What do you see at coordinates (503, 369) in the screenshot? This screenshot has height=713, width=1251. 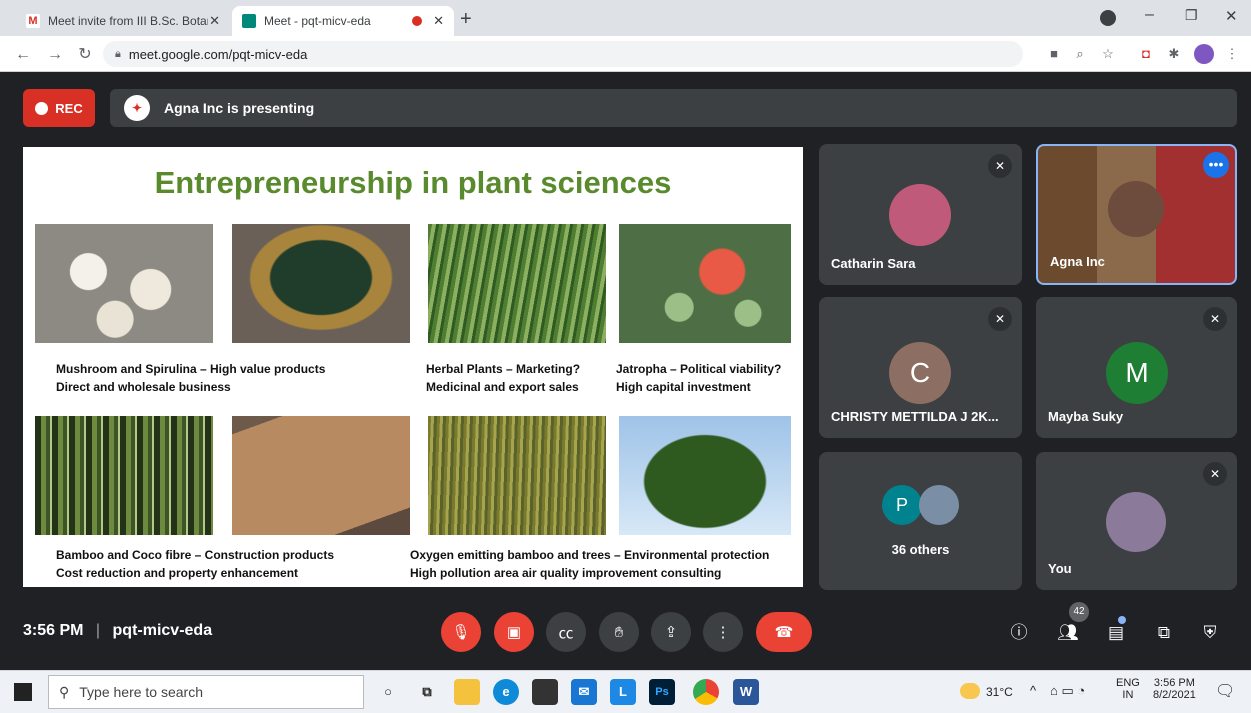 I see `caption-line: Herbal Plants – Marketing?` at bounding box center [503, 369].